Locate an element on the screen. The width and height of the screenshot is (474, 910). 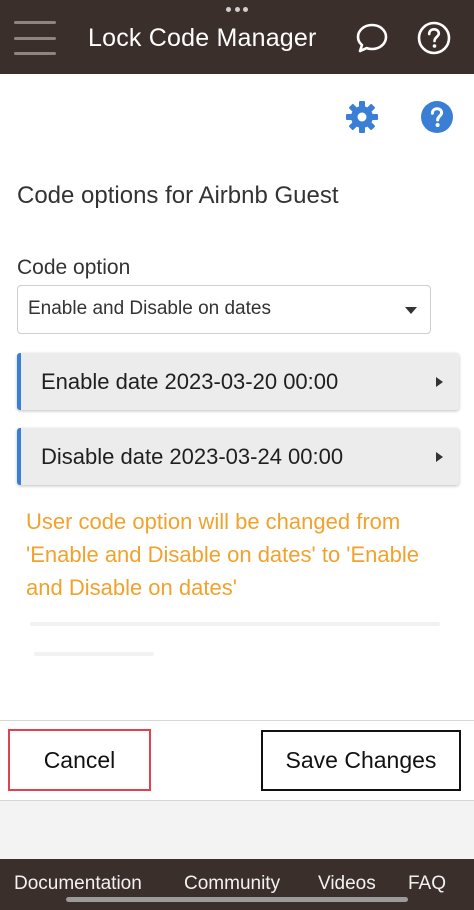
footer-link-community: Community is located at coordinates (232, 884).